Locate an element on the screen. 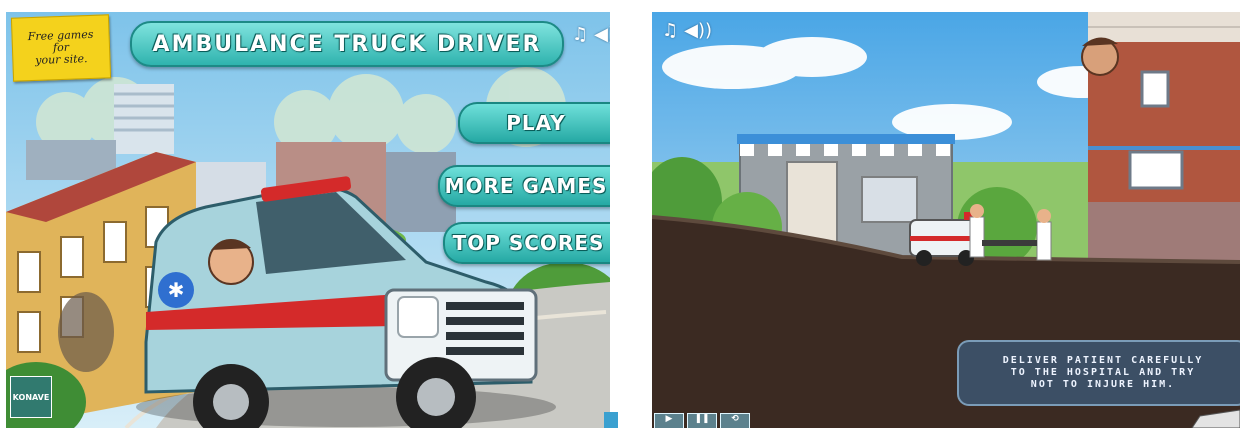 The image size is (1242, 430). top-scores-button-label: TOP SCORES is located at coordinates (528, 243).